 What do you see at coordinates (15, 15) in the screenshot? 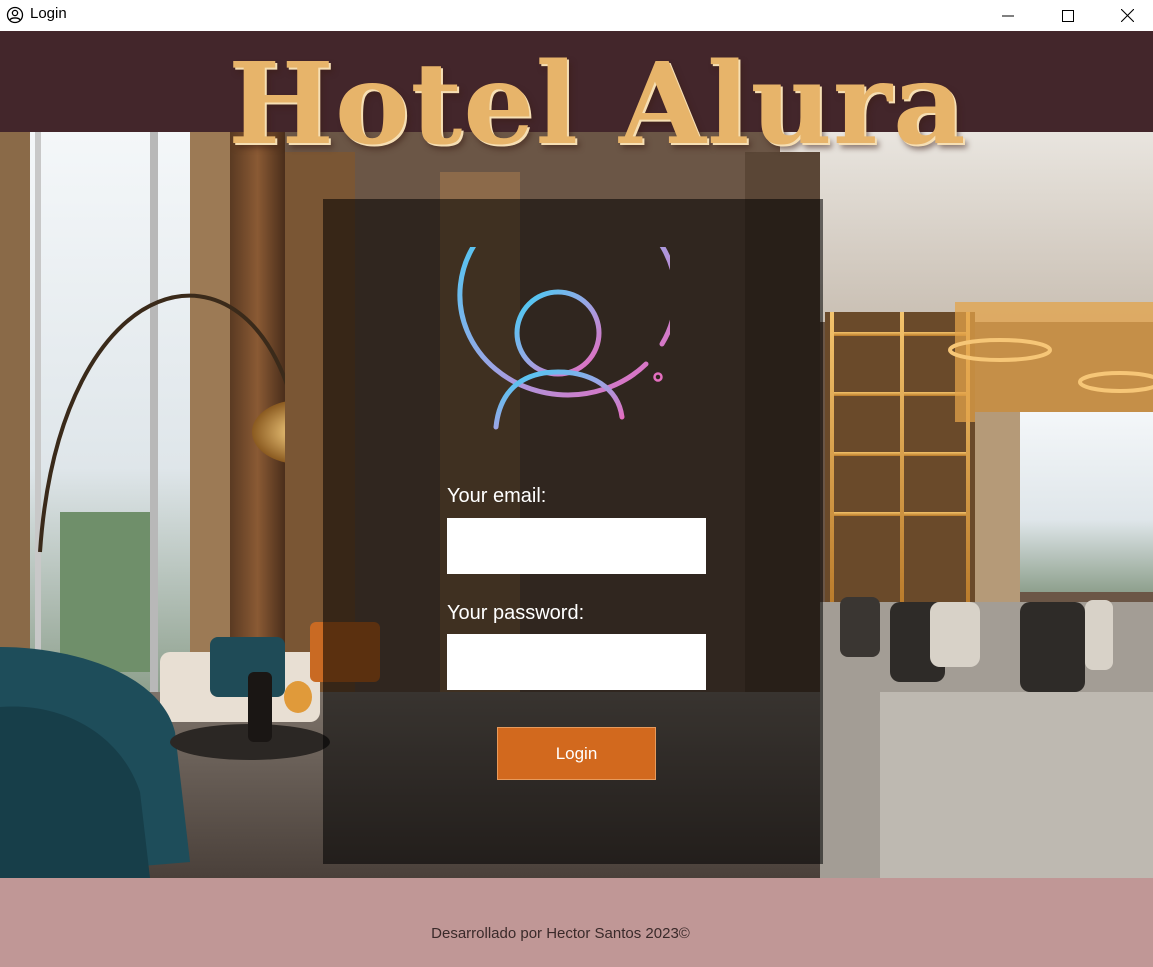
I see `user-circle-icon` at bounding box center [15, 15].